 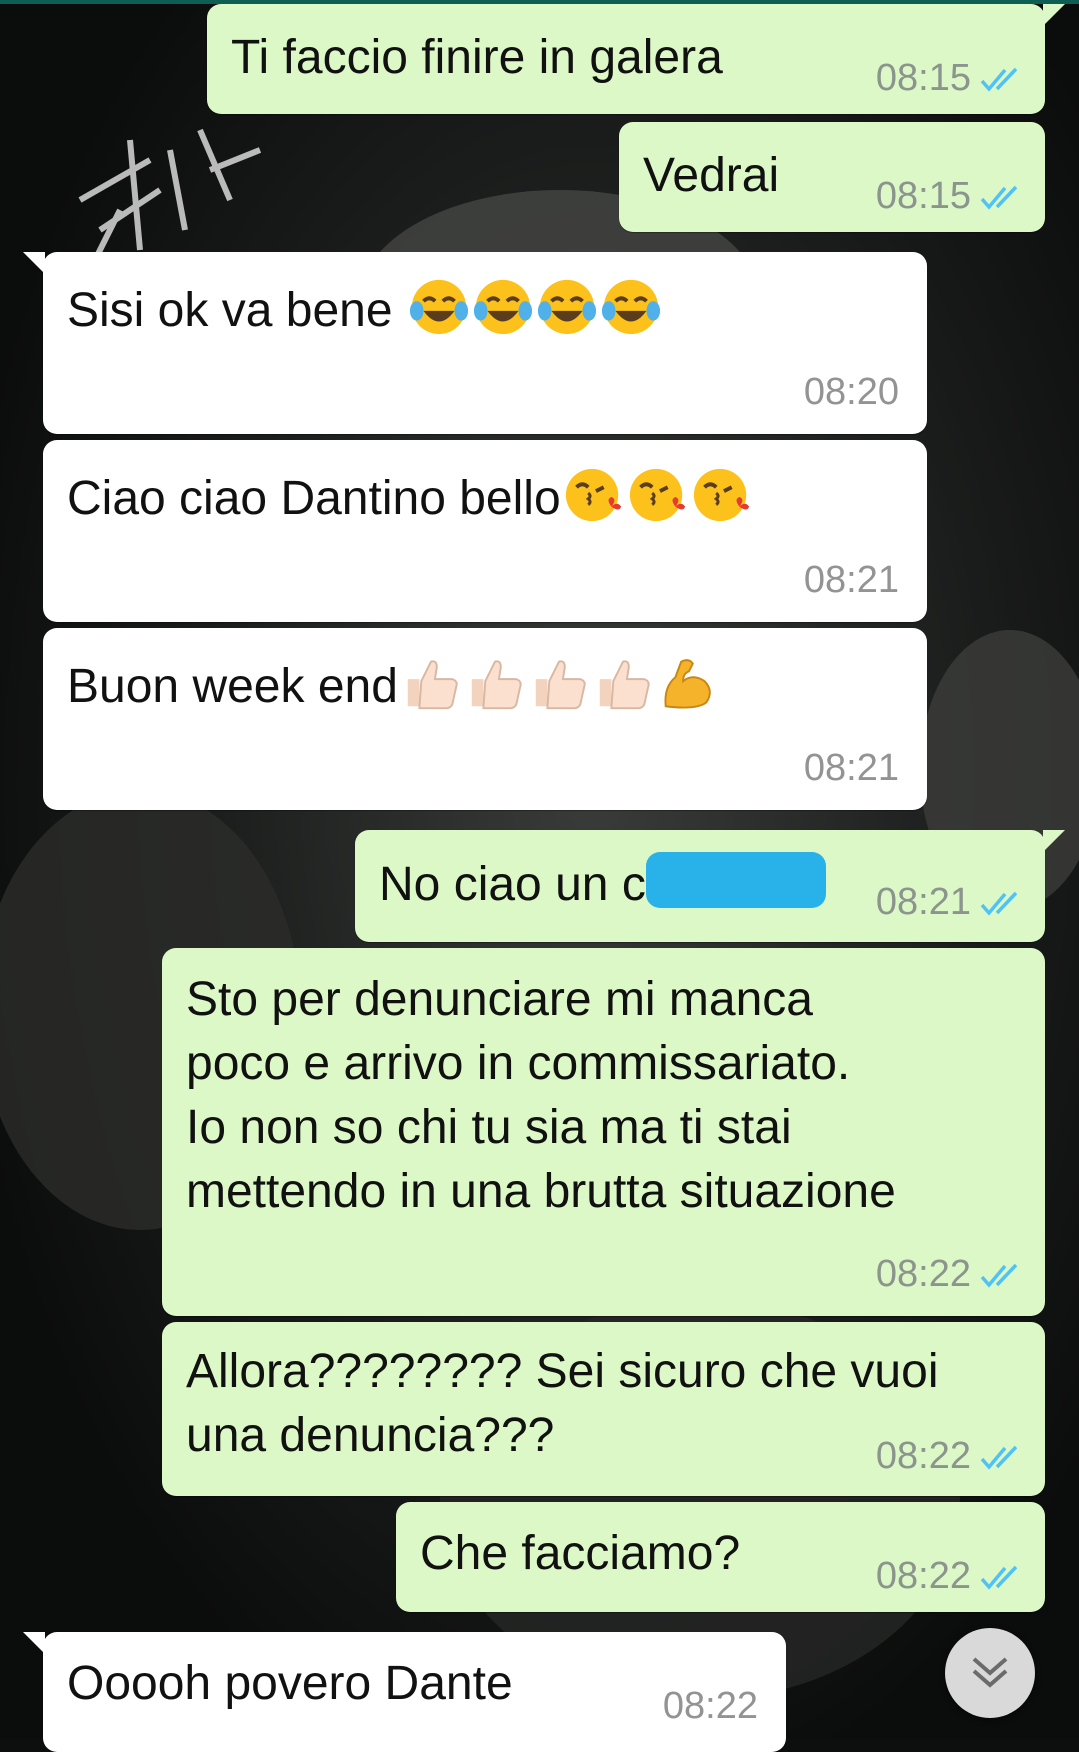 What do you see at coordinates (477, 57) in the screenshot?
I see `message-text: Ti faccio finire in galera` at bounding box center [477, 57].